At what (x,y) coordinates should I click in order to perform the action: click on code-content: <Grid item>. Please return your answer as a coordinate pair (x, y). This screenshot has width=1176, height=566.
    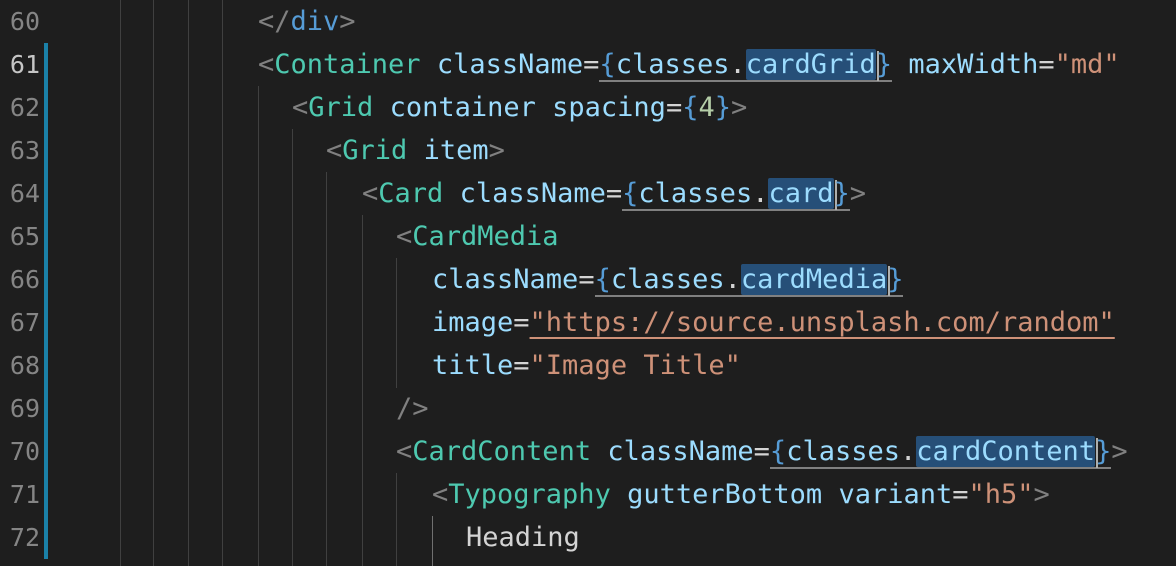
    Looking at the image, I should click on (415, 150).